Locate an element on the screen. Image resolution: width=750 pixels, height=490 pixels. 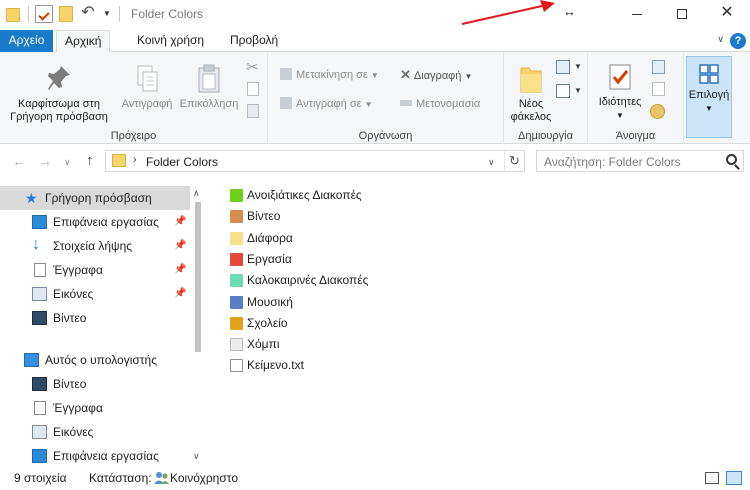
minimize-button is located at coordinates (637, 14).